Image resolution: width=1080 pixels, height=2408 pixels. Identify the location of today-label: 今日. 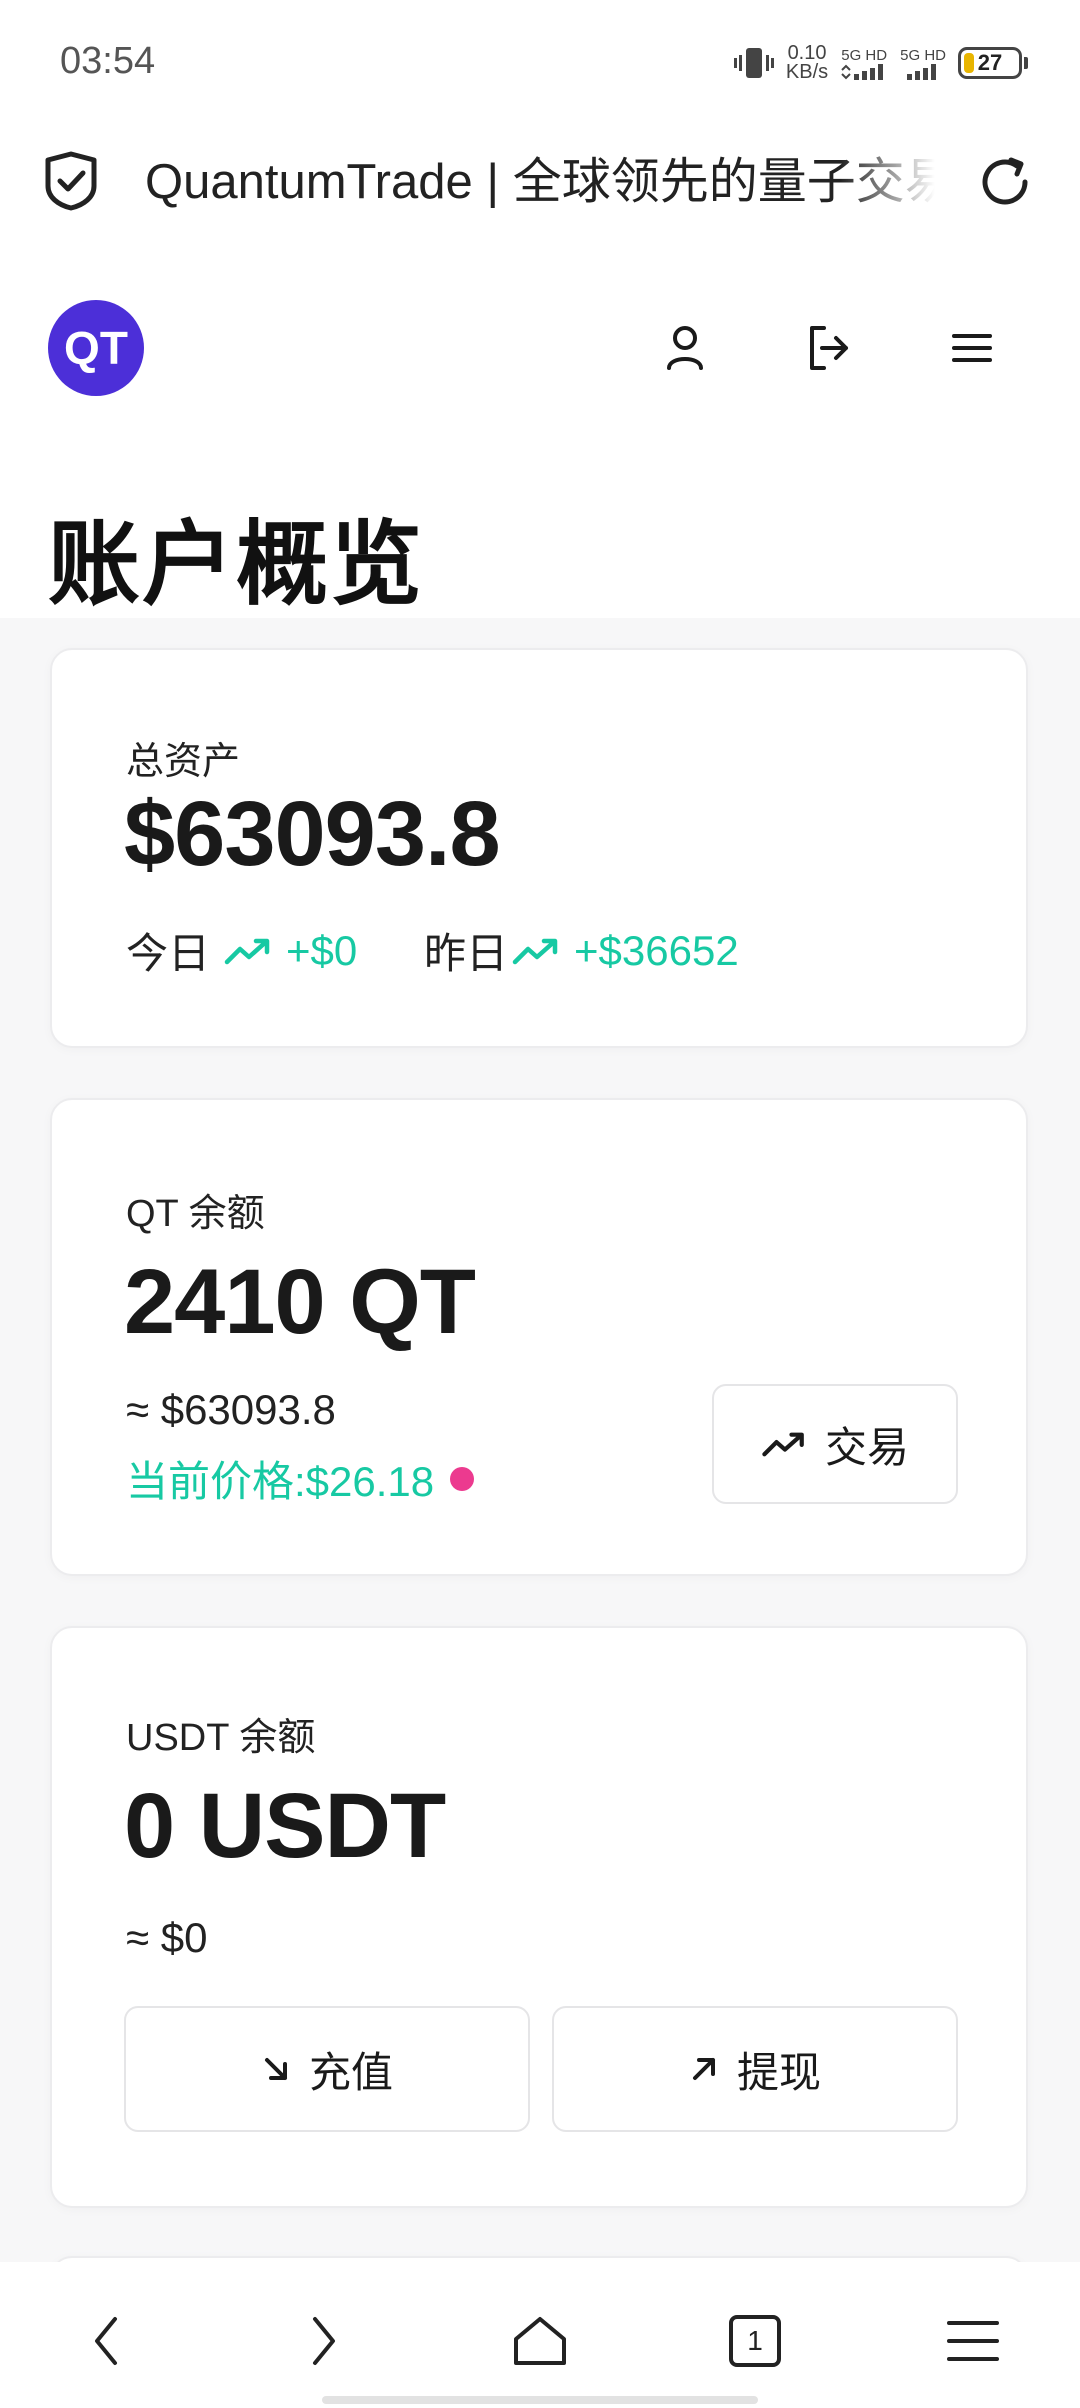
(168, 953).